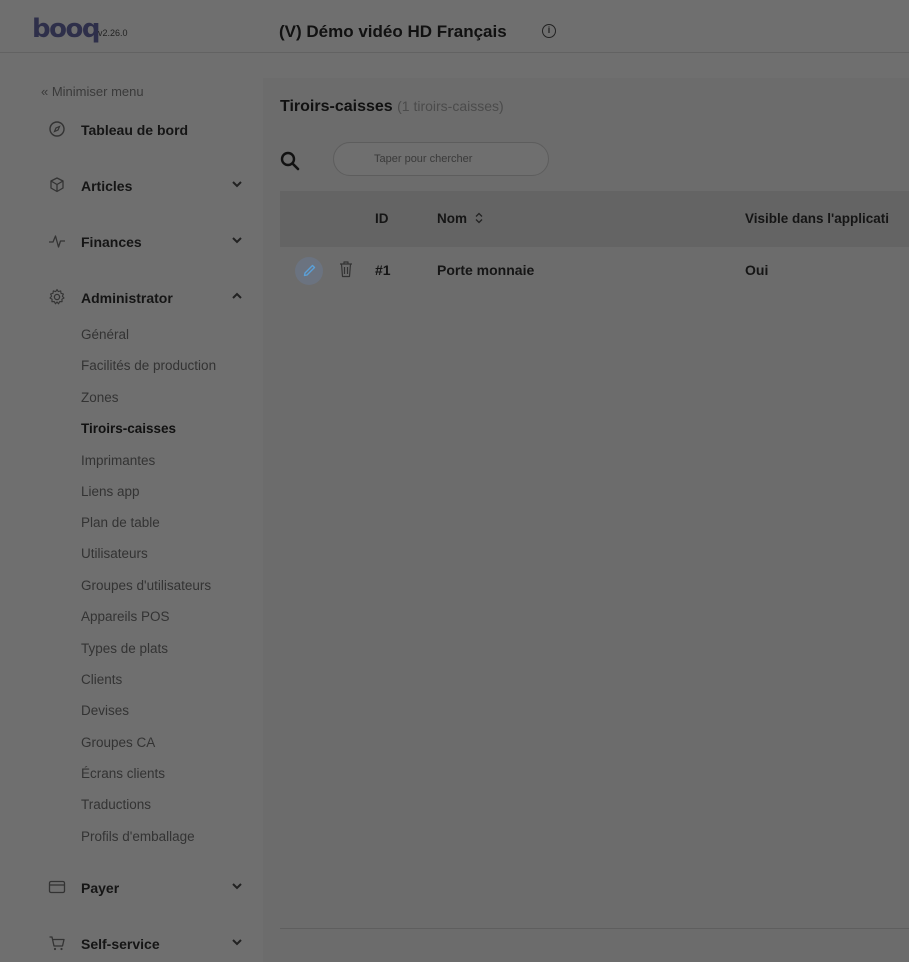 The image size is (909, 962). Describe the element at coordinates (107, 186) in the screenshot. I see `sidebar-item-label: Articles` at that location.